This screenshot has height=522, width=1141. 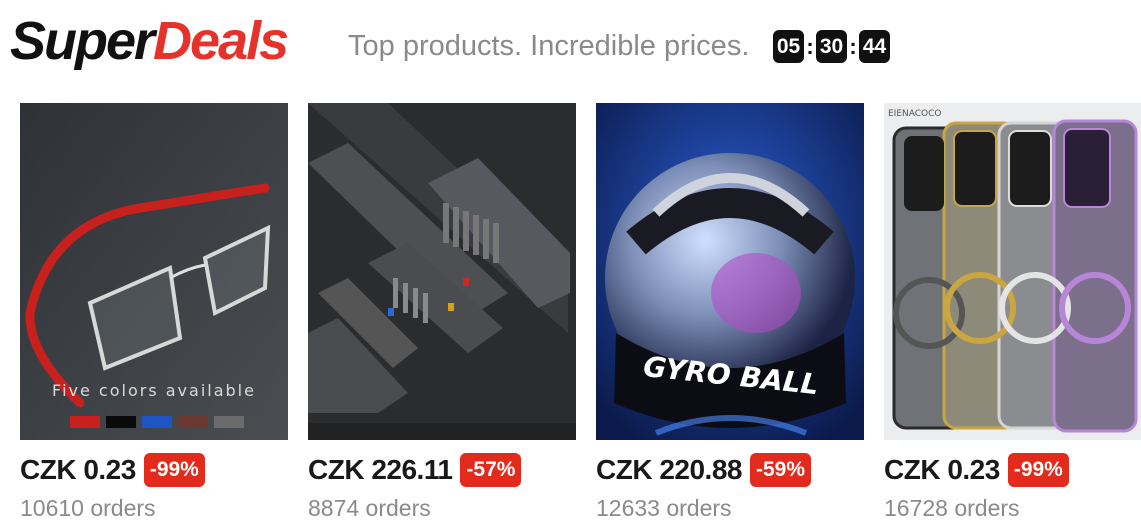 I want to click on logo-super: Super, so click(x=82, y=41).